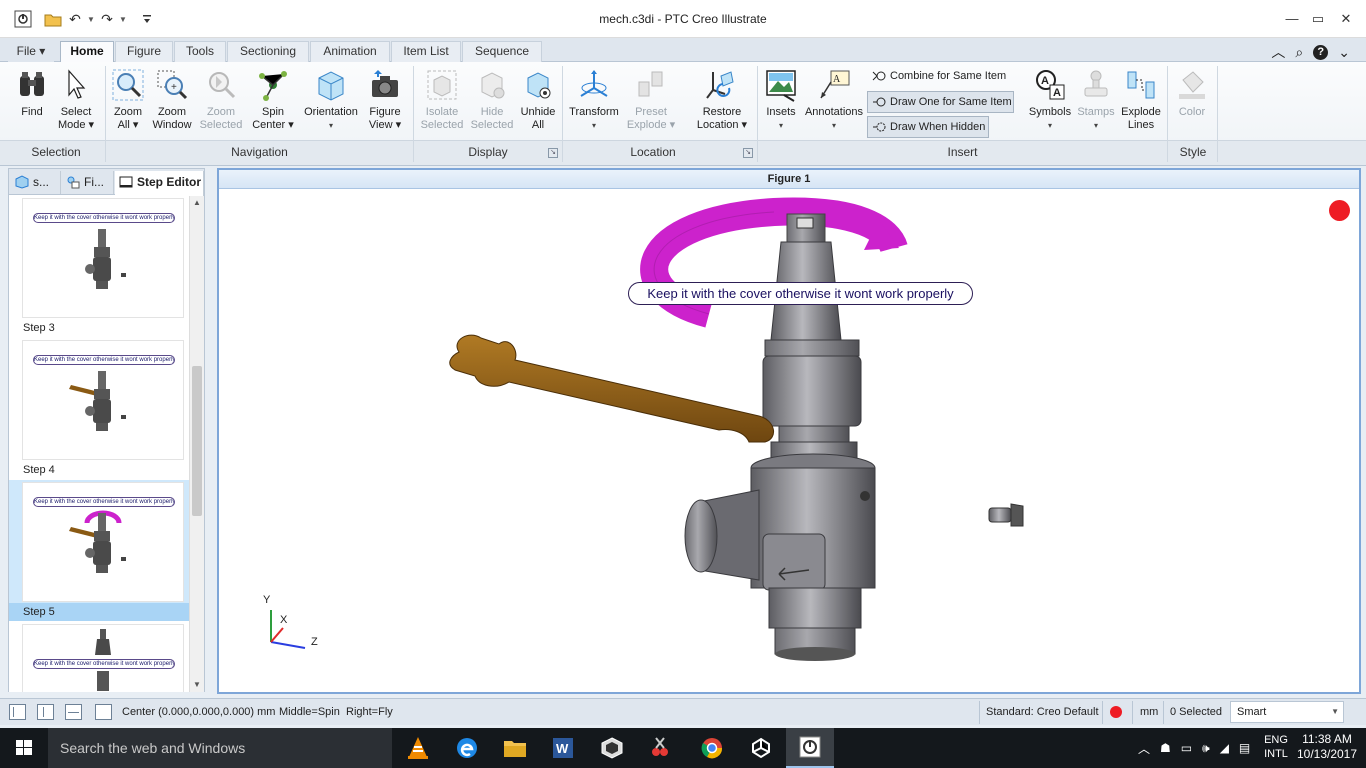  Describe the element at coordinates (1299, 52) in the screenshot. I see `search-icon: ⌕` at that location.